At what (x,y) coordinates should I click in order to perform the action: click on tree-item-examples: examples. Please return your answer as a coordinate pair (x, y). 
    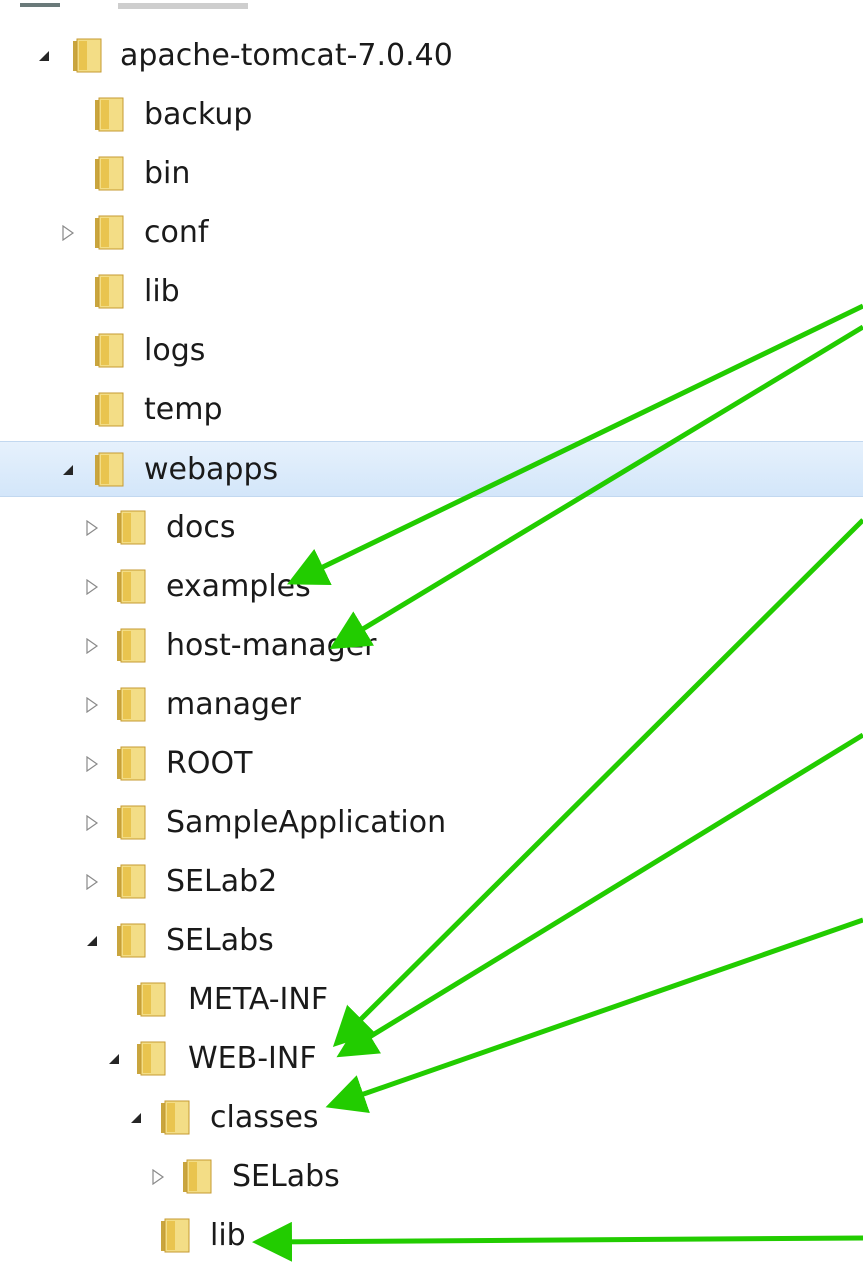
    Looking at the image, I should click on (431, 587).